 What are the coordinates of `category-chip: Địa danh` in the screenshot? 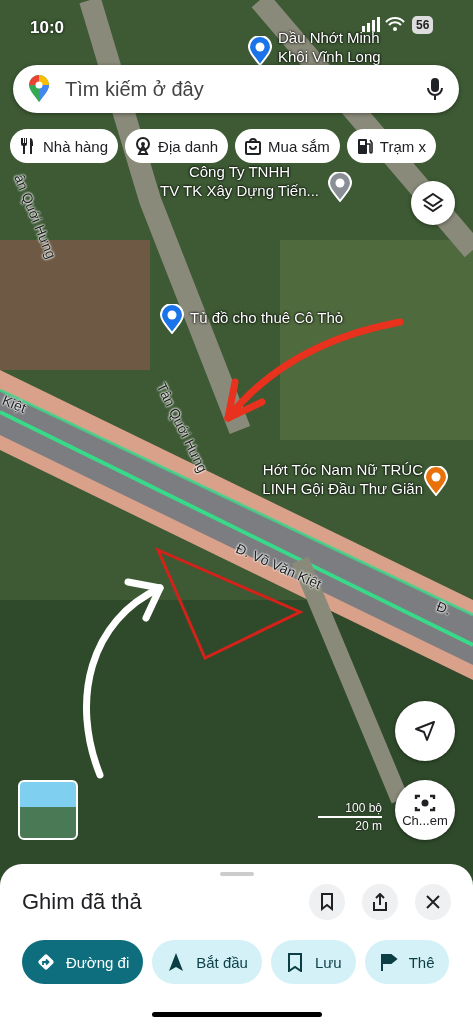 It's located at (177, 146).